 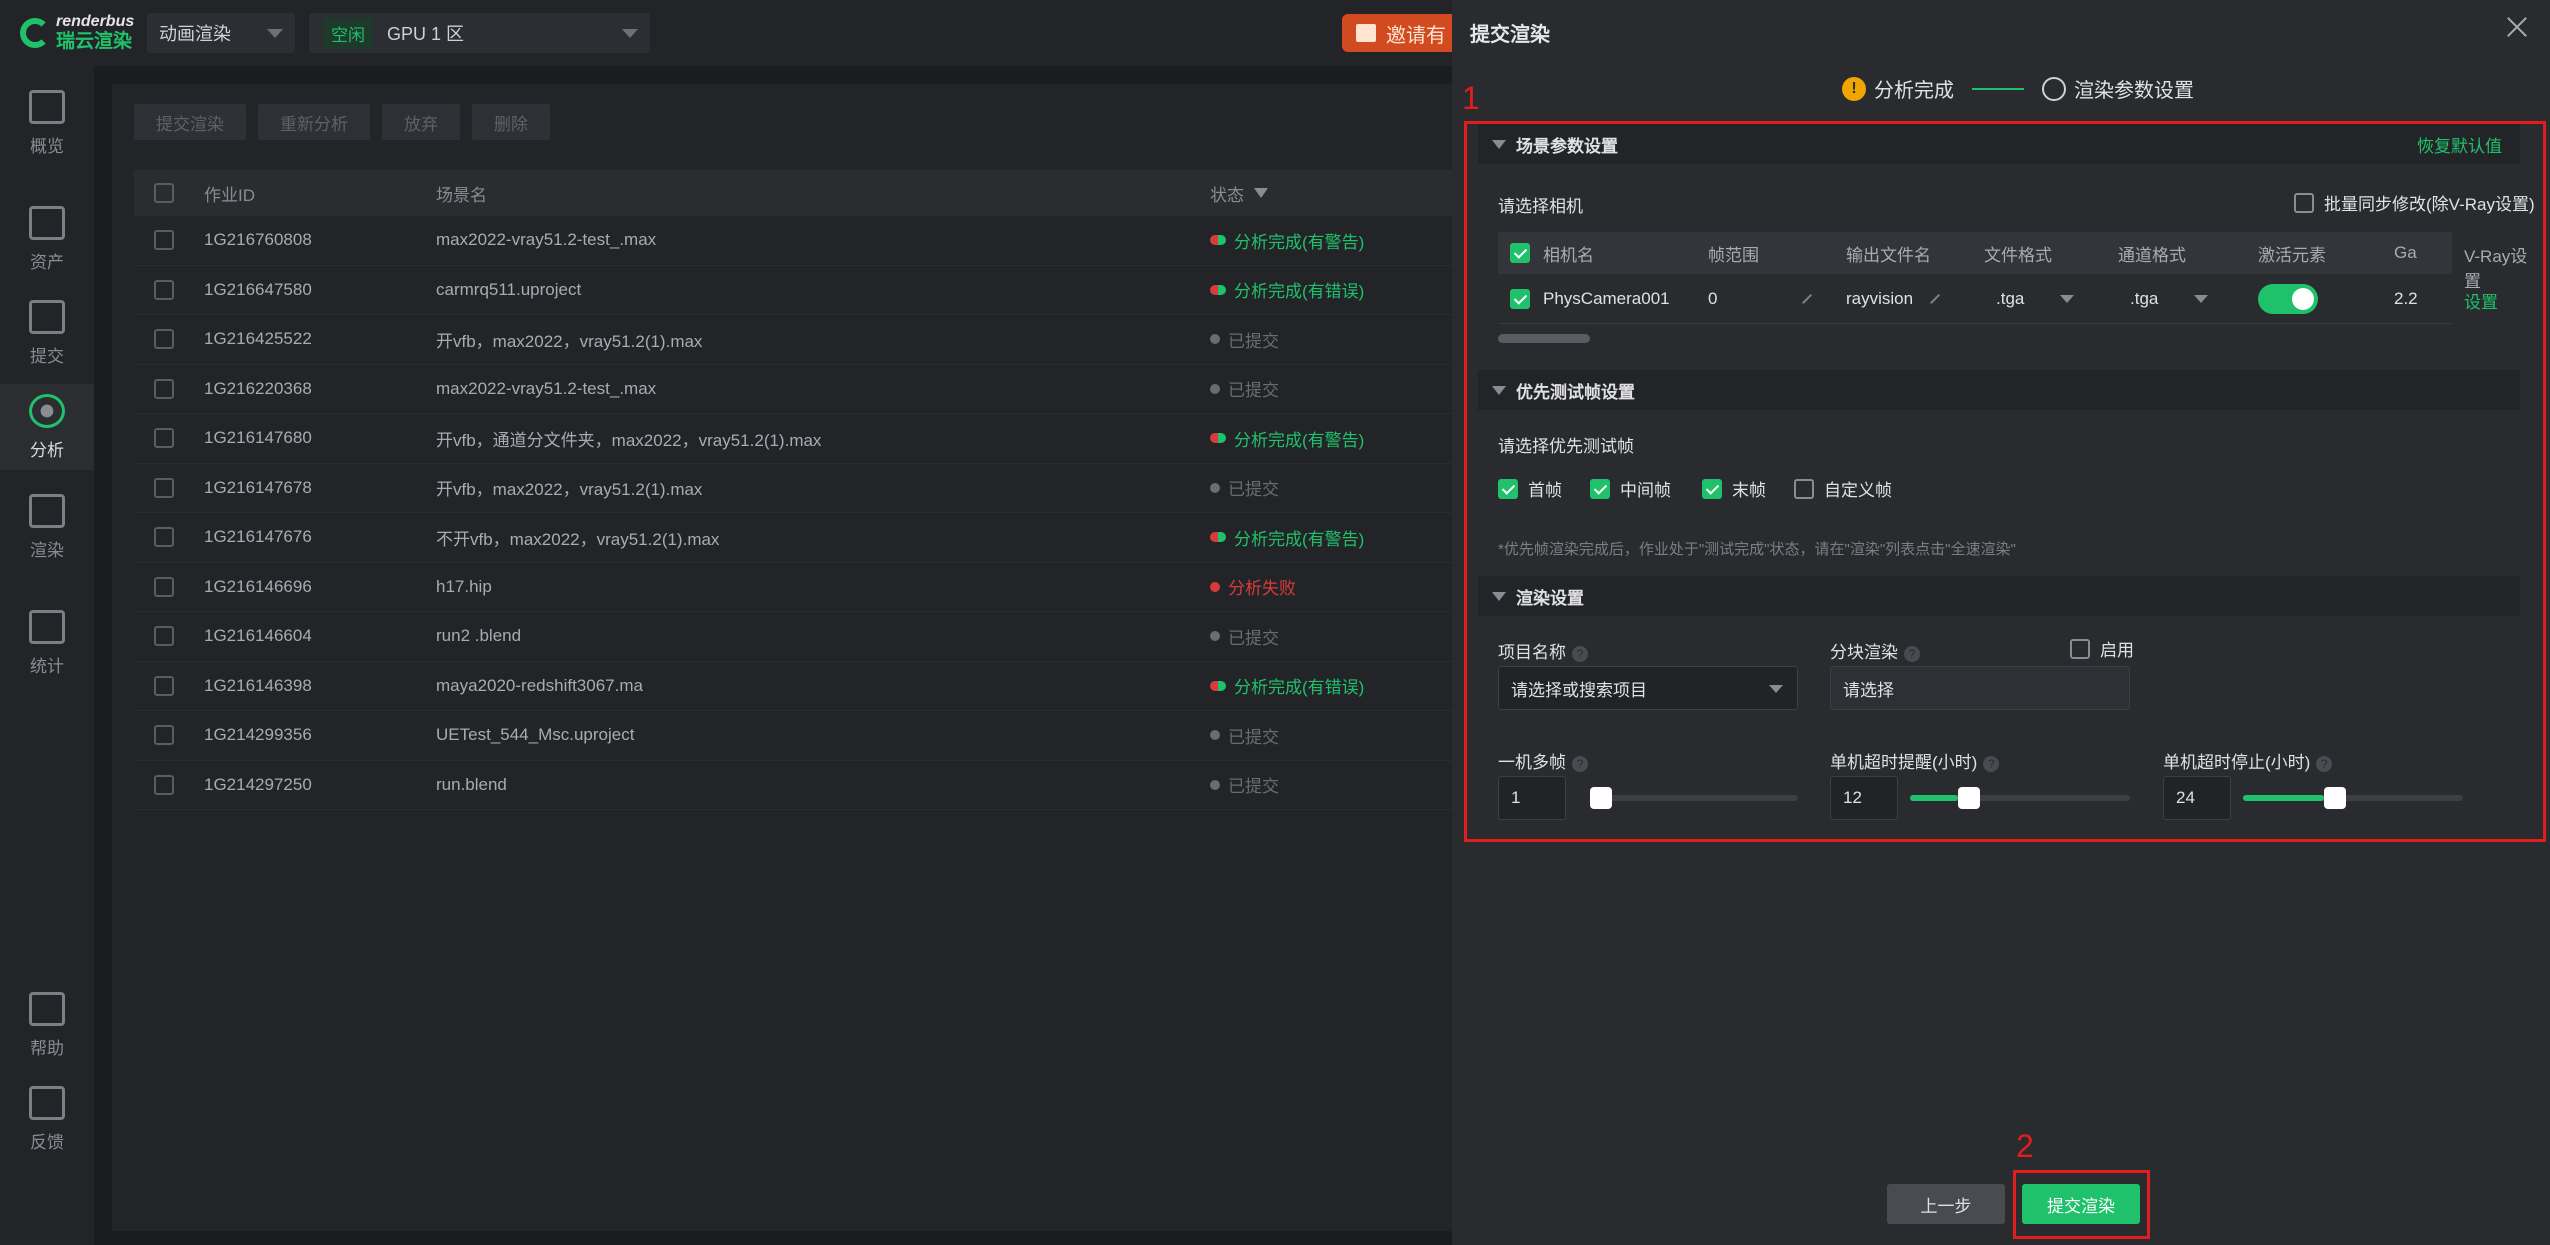 What do you see at coordinates (2197, 798) in the screenshot?
I see `timeout-stop-input: 24` at bounding box center [2197, 798].